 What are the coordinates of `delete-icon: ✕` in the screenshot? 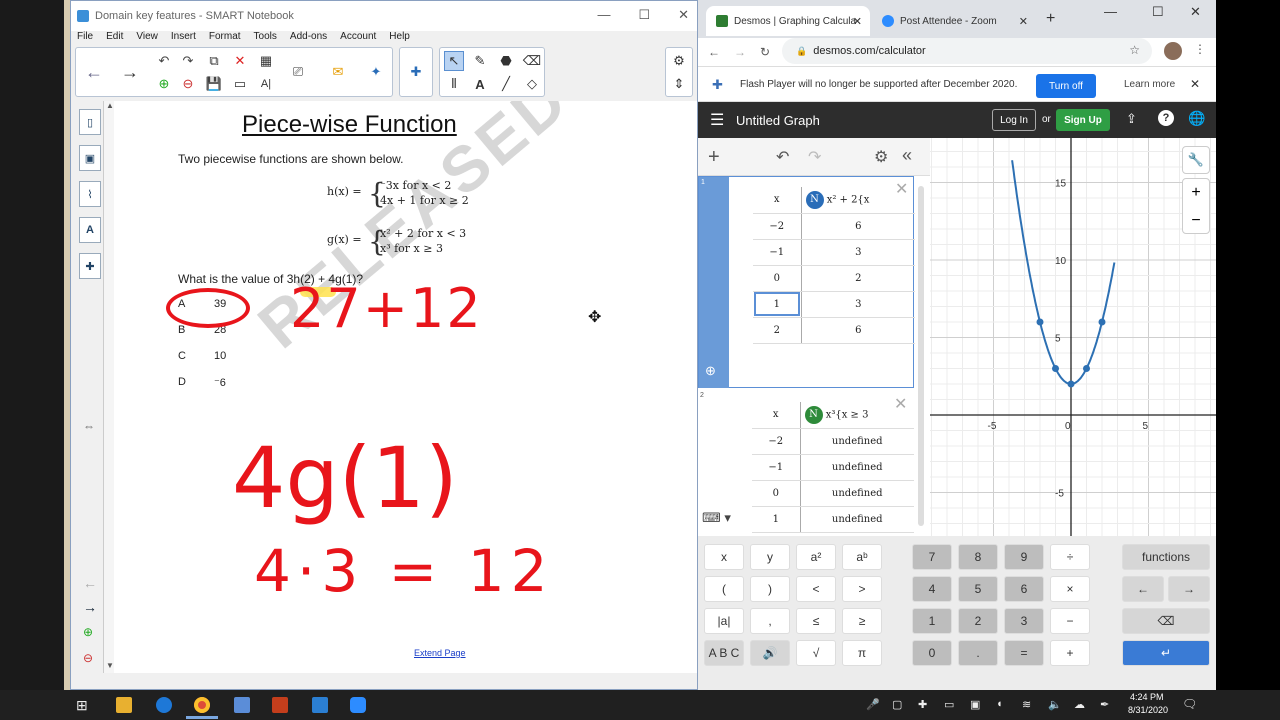 It's located at (240, 61).